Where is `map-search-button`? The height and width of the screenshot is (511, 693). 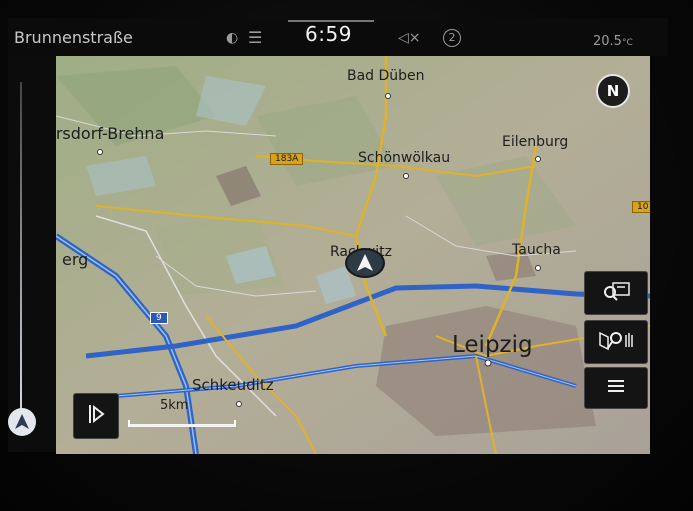
map-search-button is located at coordinates (616, 293).